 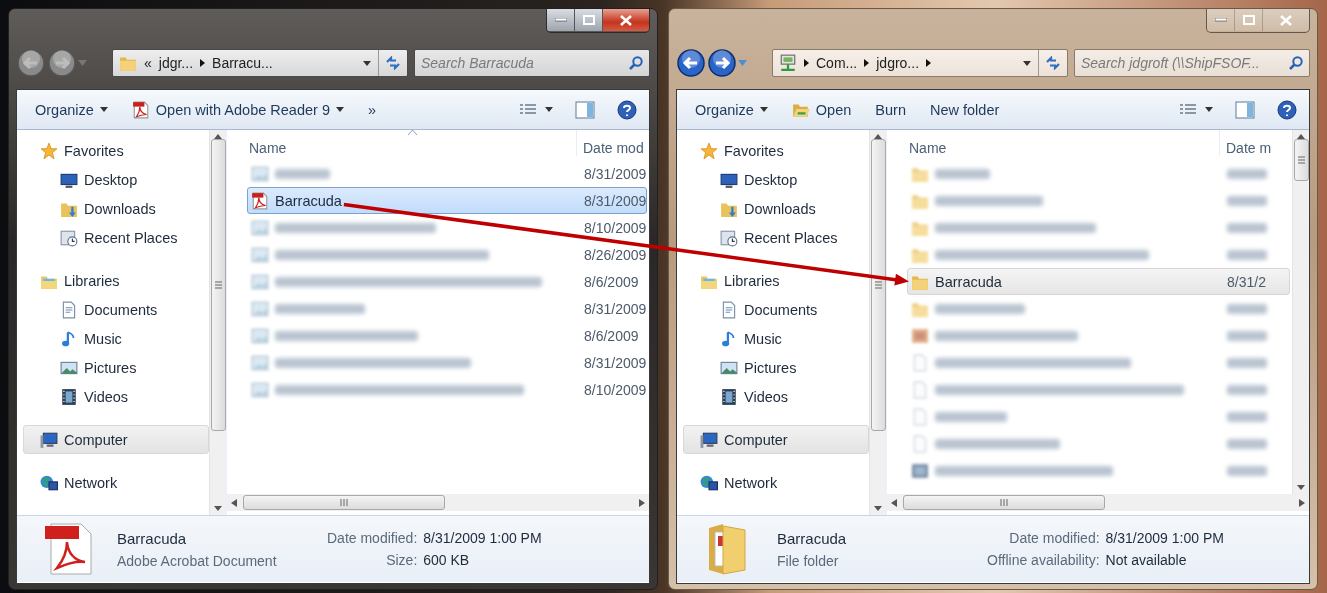 What do you see at coordinates (203, 63) in the screenshot?
I see `breadcrumb-arrow-icon` at bounding box center [203, 63].